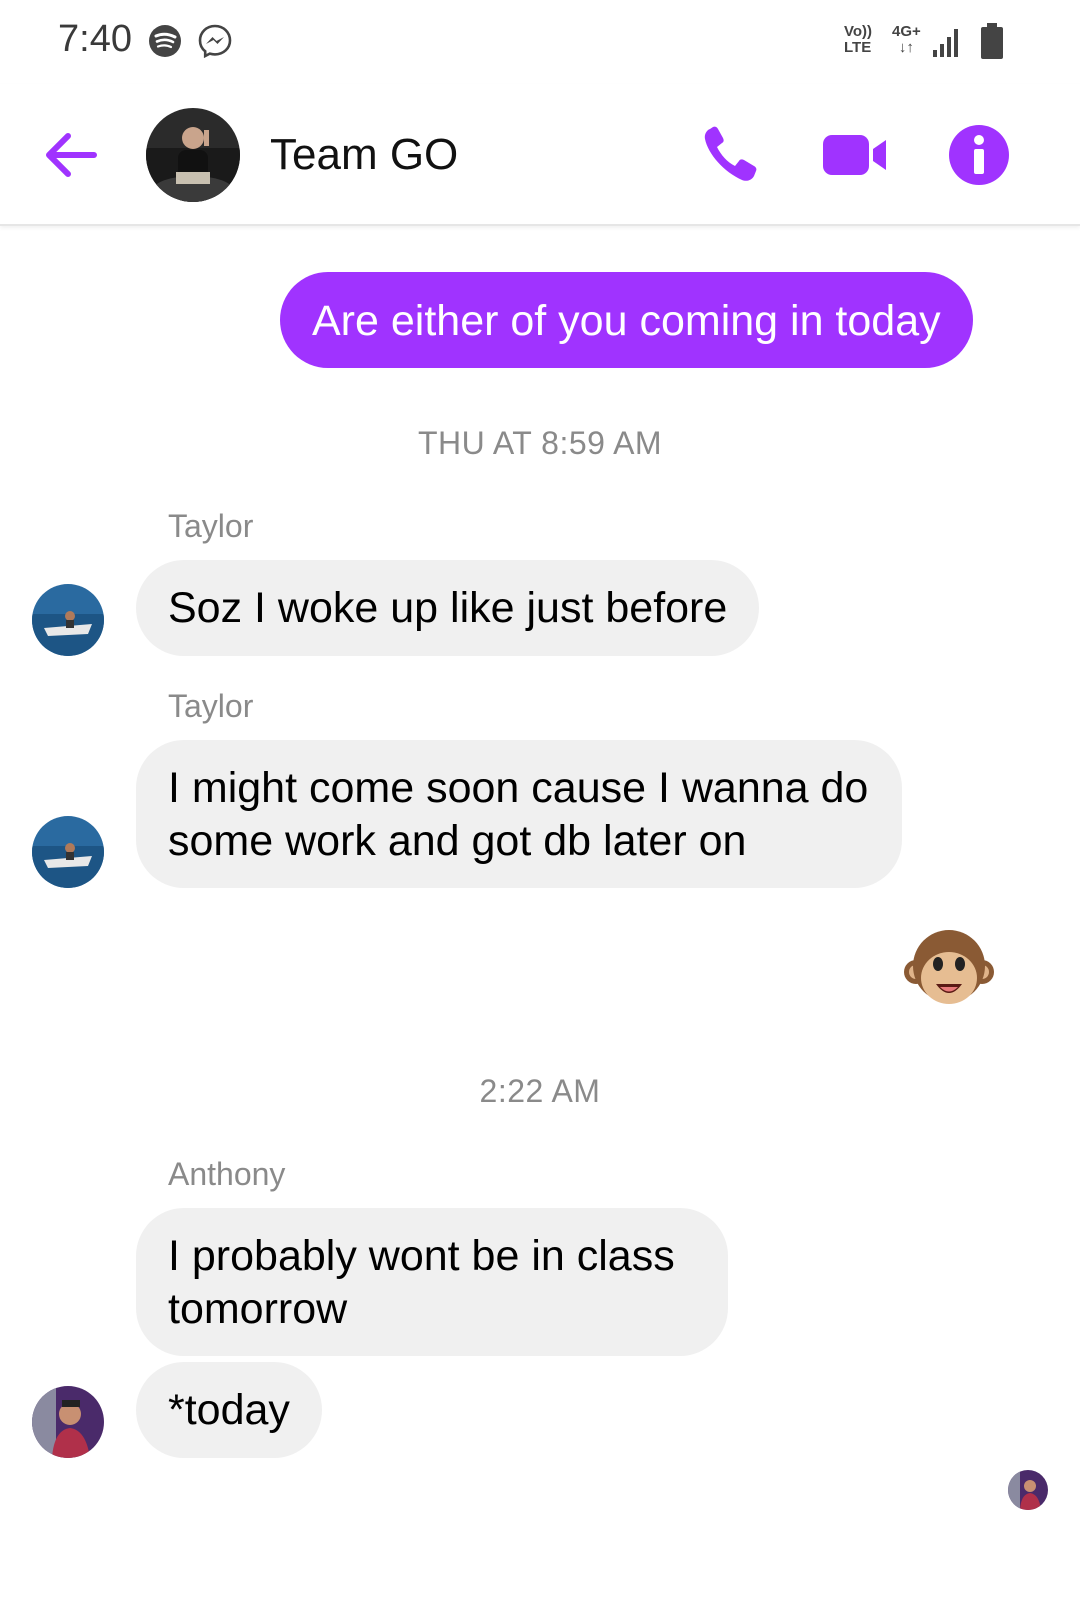 This screenshot has height=1599, width=1080. What do you see at coordinates (165, 41) in the screenshot?
I see `spotify-icon` at bounding box center [165, 41].